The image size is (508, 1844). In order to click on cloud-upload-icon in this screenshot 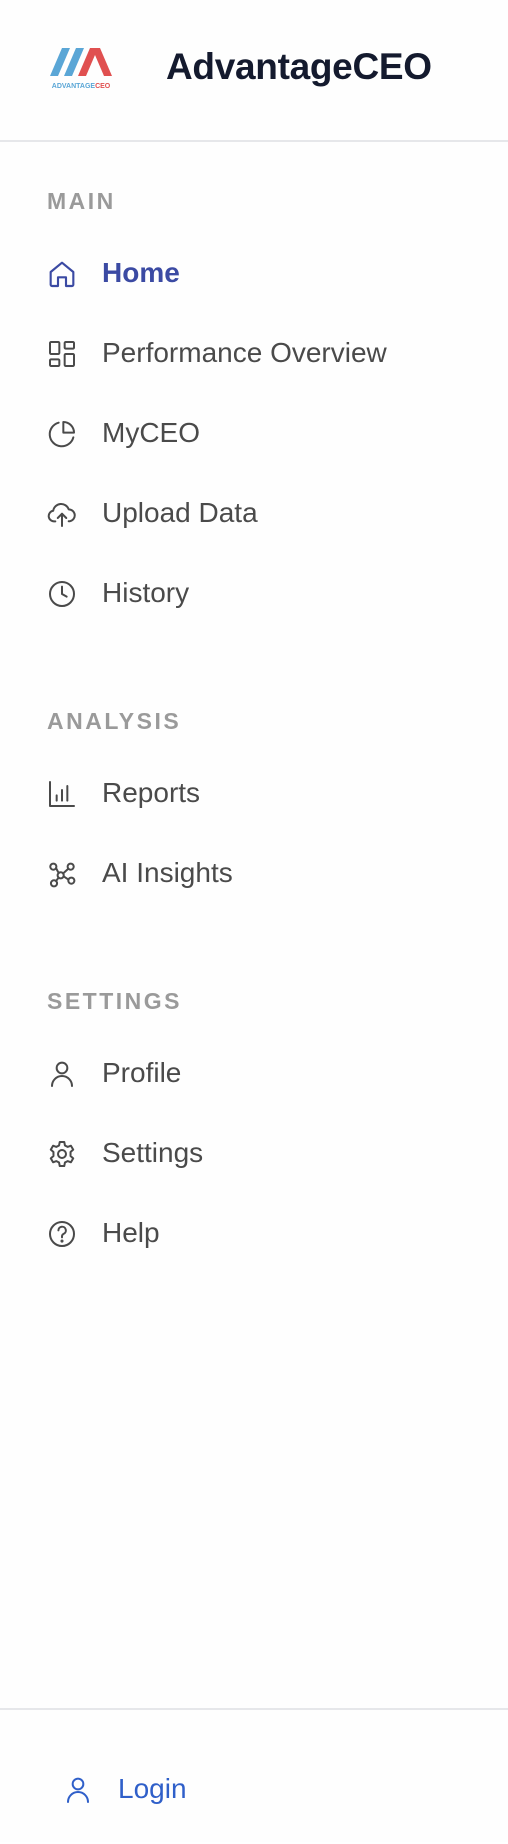, I will do `click(62, 514)`.